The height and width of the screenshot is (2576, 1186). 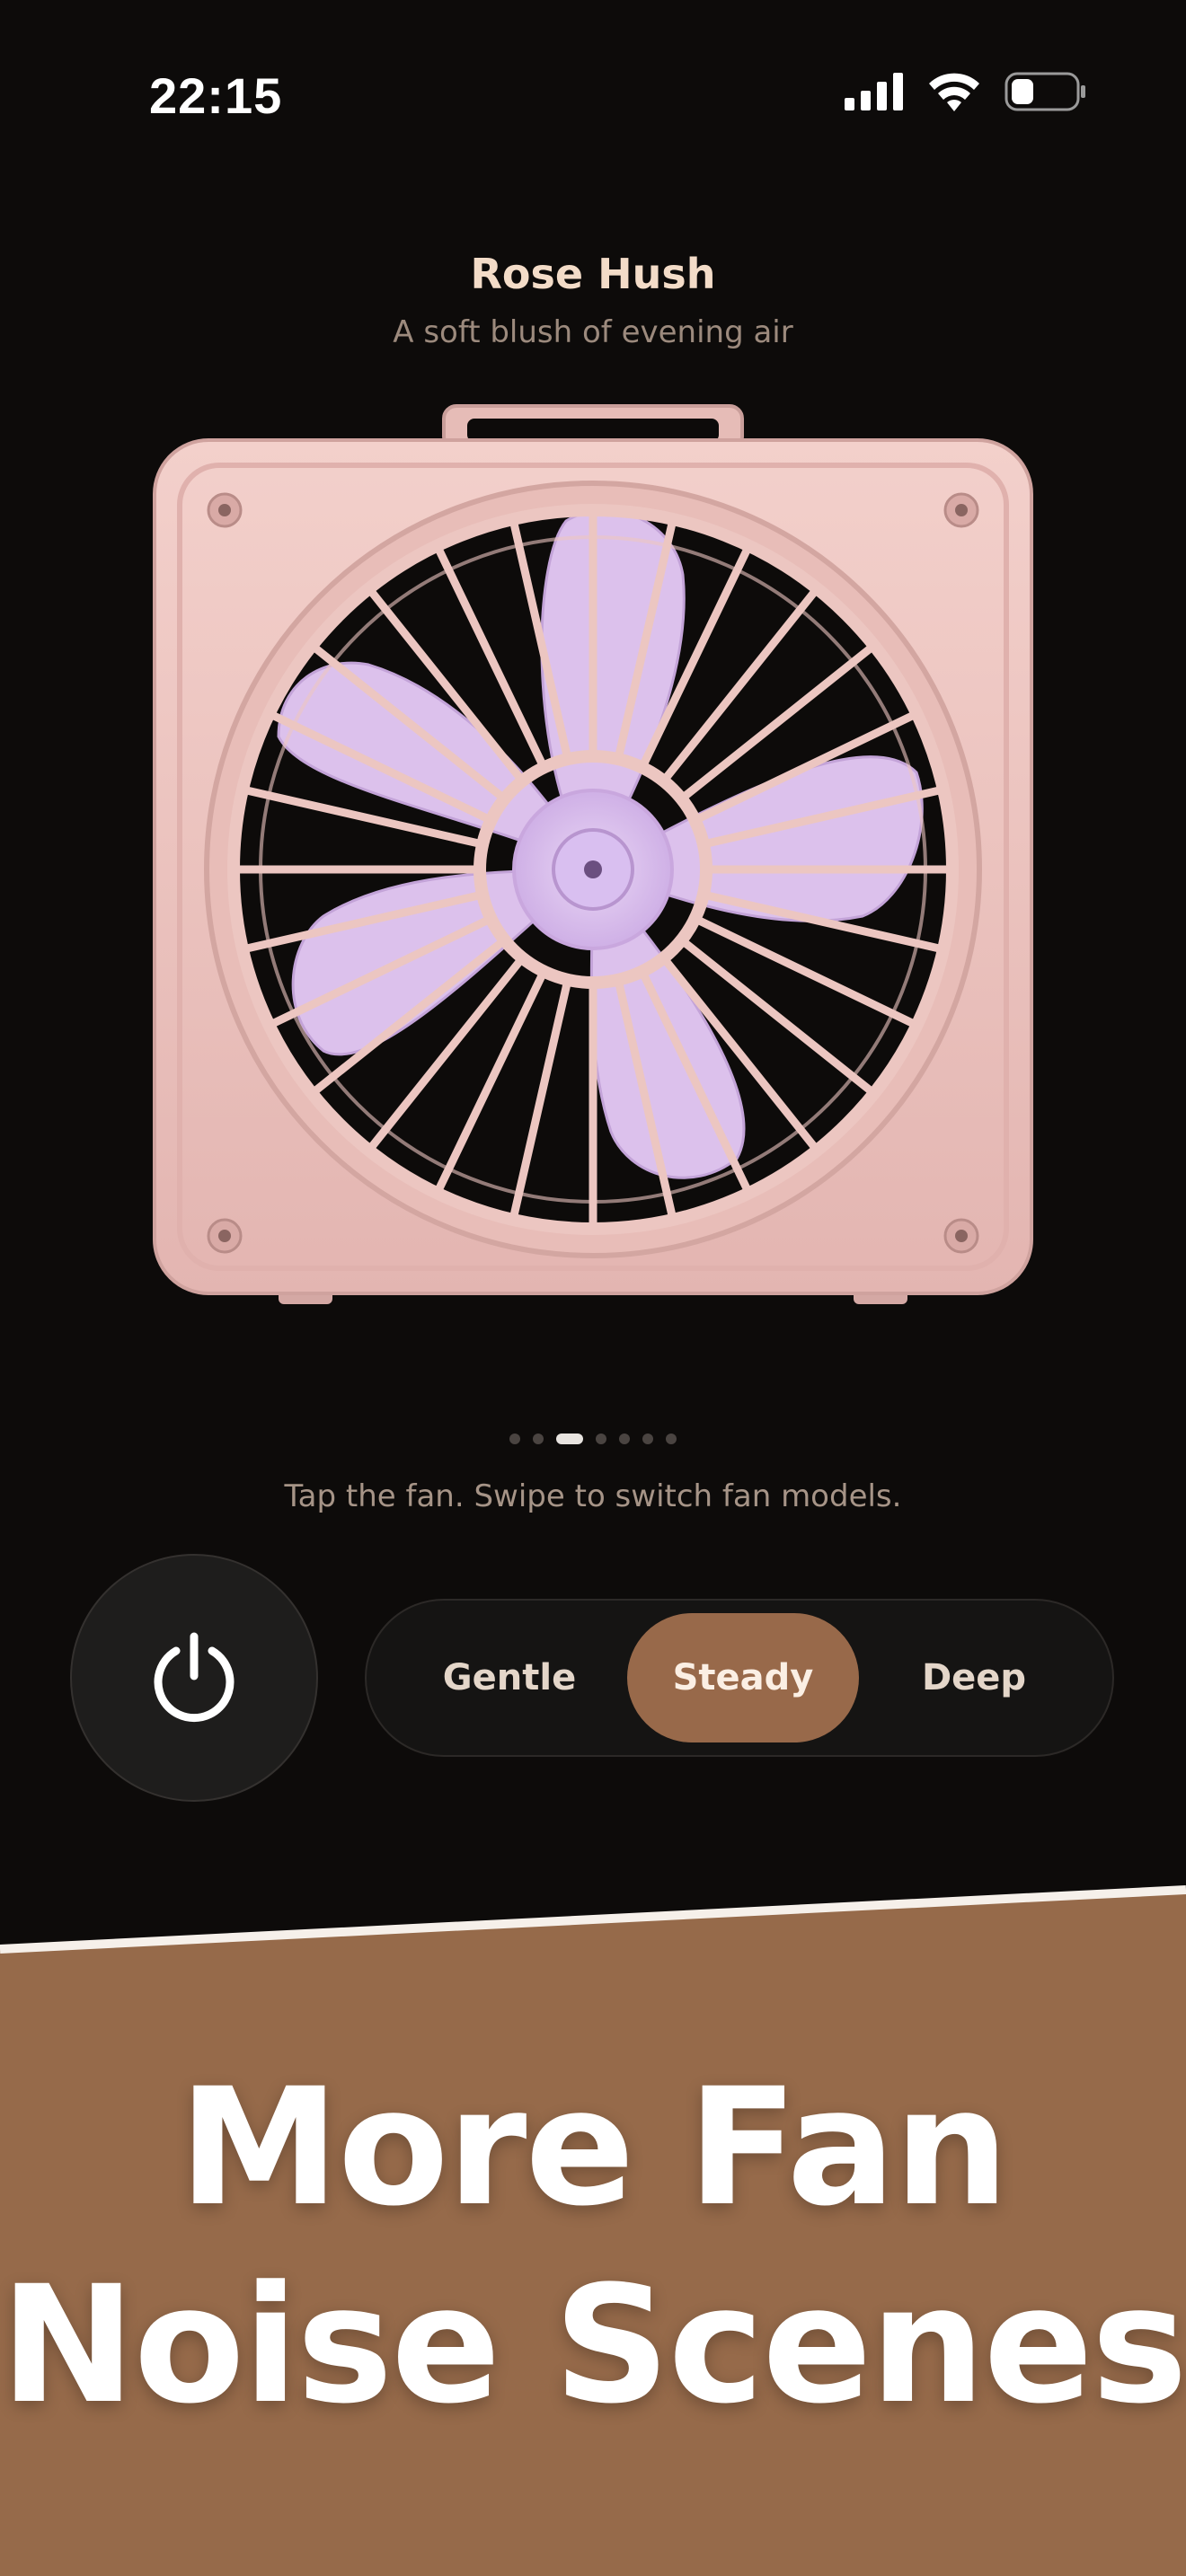 I want to click on status-icons, so click(x=966, y=91).